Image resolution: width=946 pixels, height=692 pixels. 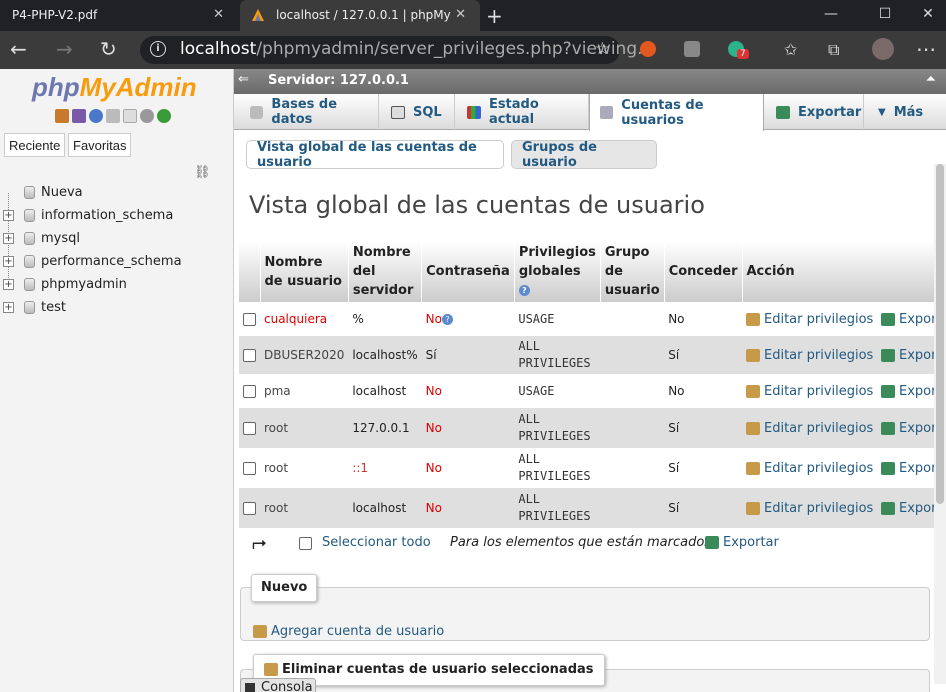 I want to click on header-user: Nombre de usuario, so click(x=304, y=271).